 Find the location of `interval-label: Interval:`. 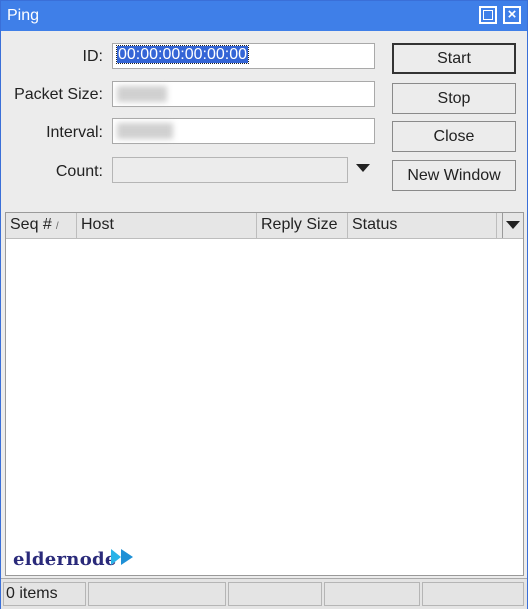

interval-label: Interval: is located at coordinates (74, 132).